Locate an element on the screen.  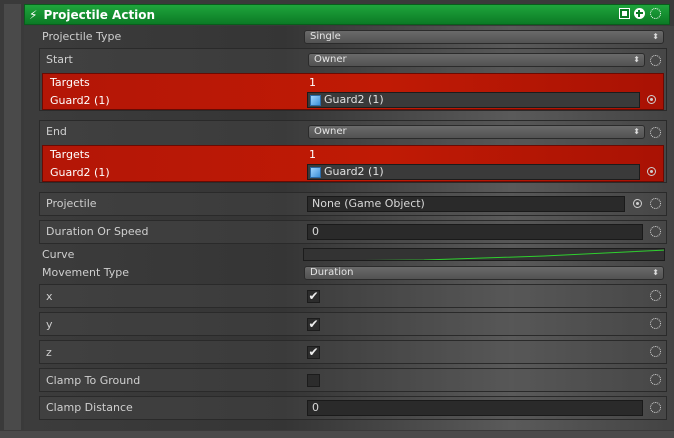
z-row is located at coordinates (353, 352).